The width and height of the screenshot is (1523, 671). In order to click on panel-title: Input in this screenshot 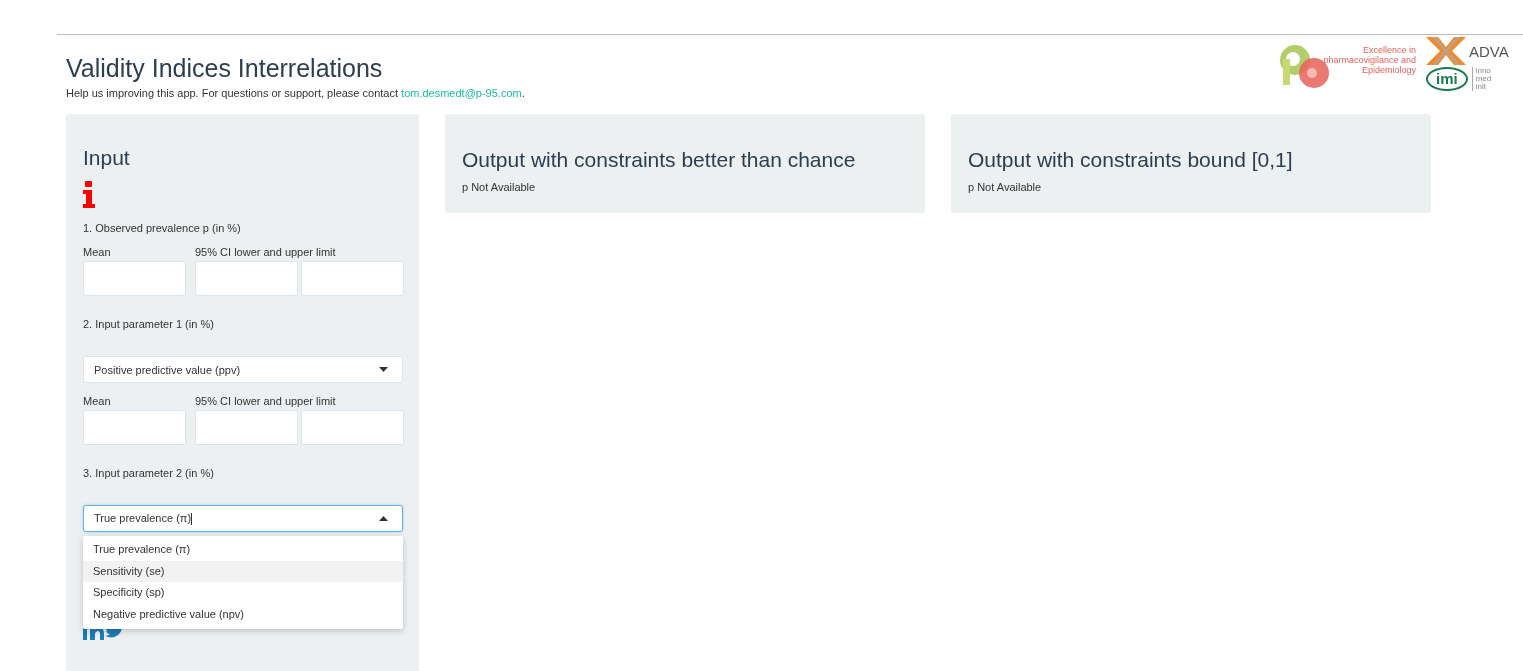, I will do `click(106, 158)`.